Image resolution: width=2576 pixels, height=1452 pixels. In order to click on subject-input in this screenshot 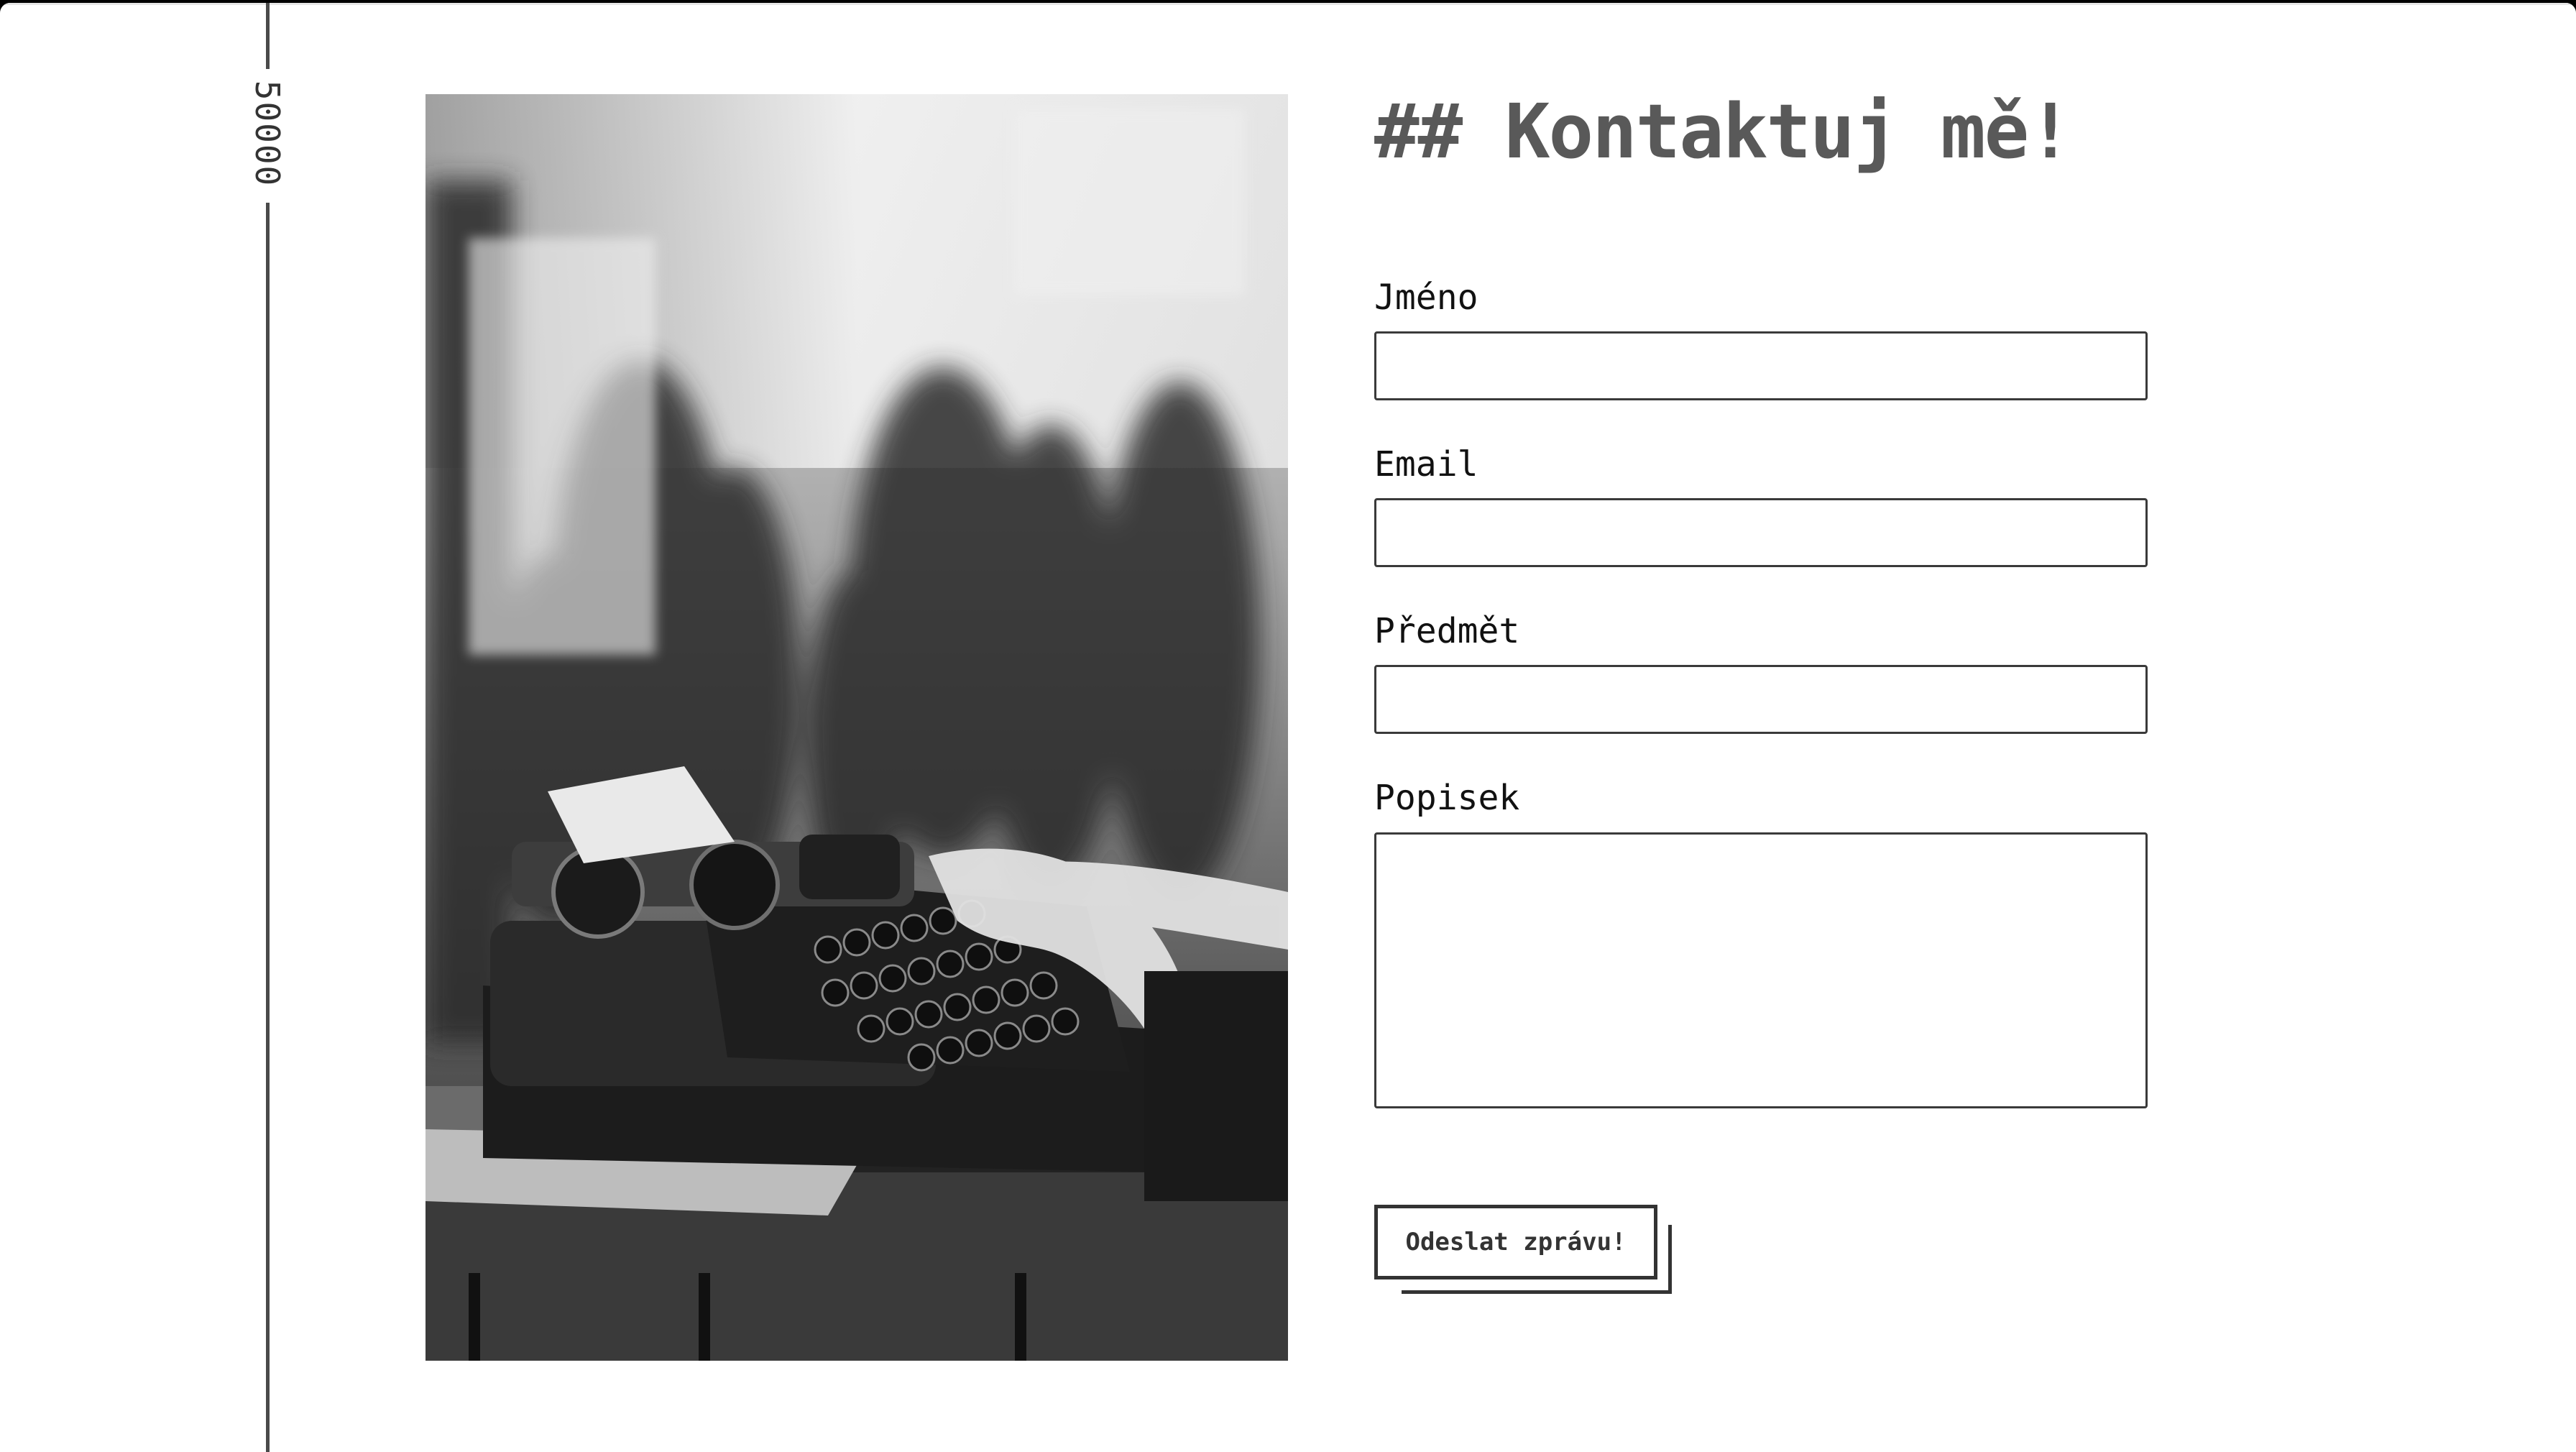, I will do `click(1761, 699)`.